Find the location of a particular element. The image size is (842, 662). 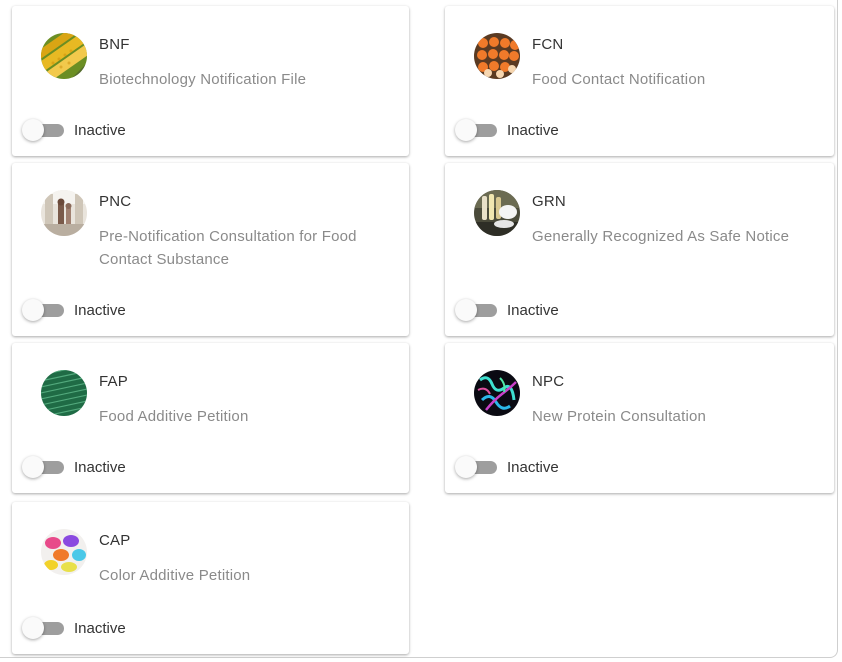

card-title: New Protein Consultation is located at coordinates (619, 416).